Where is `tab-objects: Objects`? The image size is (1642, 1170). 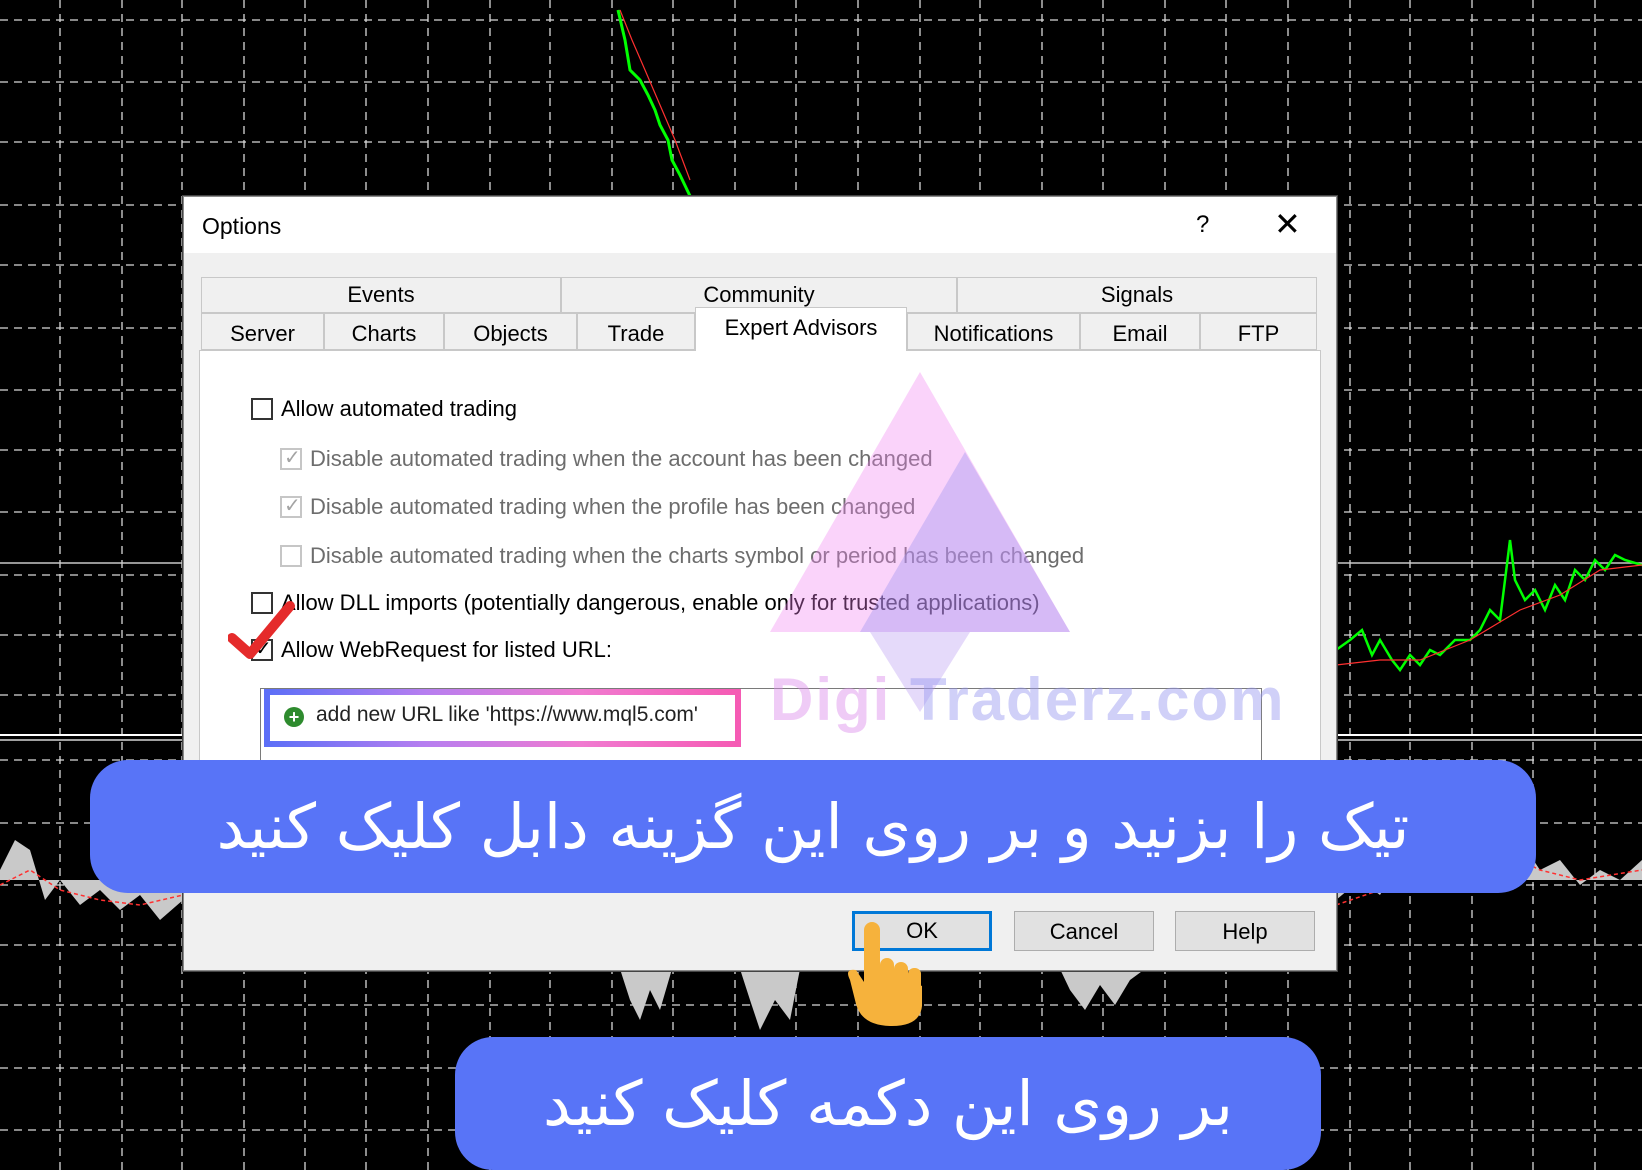
tab-objects: Objects is located at coordinates (510, 331).